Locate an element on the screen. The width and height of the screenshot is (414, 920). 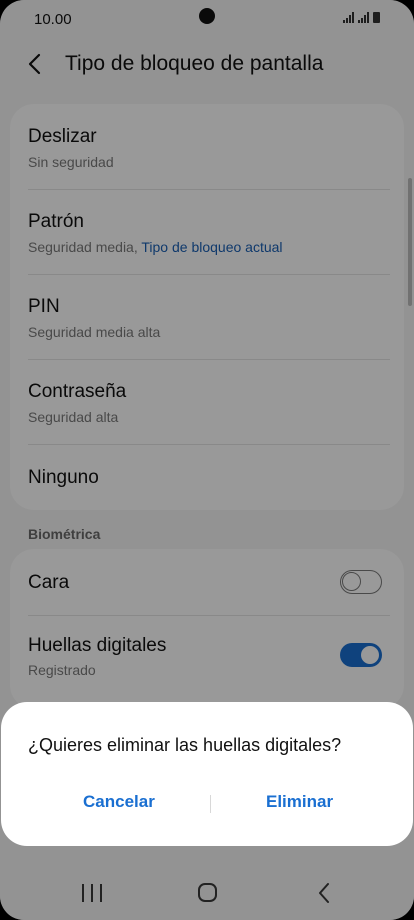
delete-button: Eliminar is located at coordinates (299, 802).